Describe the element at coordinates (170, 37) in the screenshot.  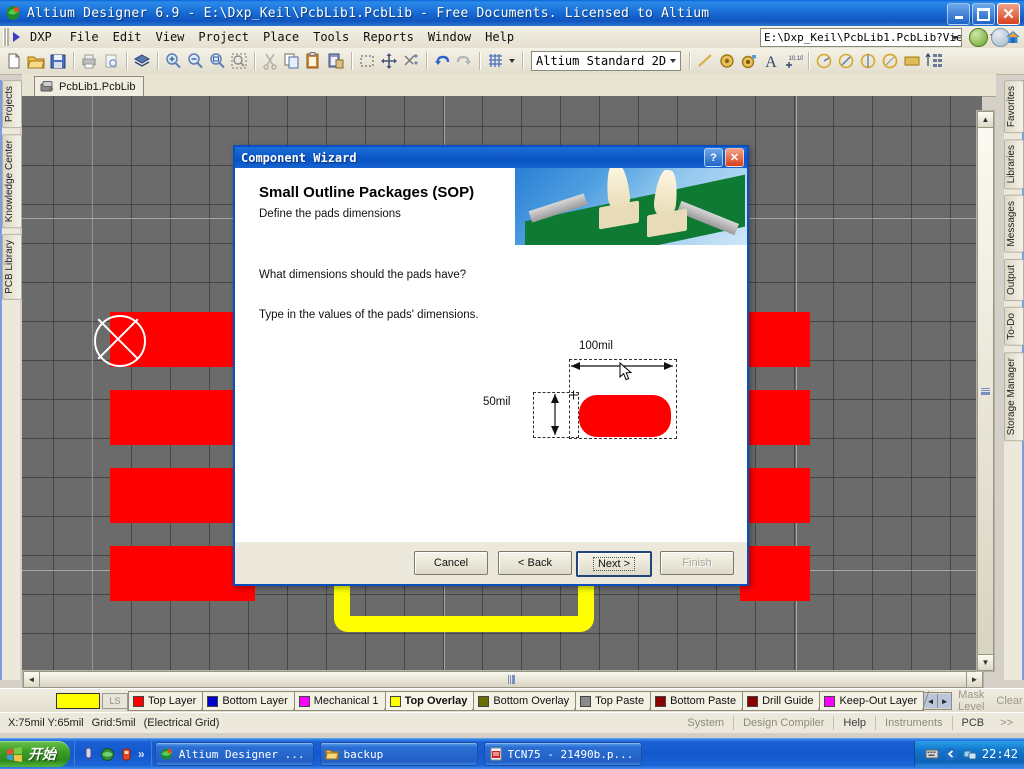
I see `menu-view: View` at that location.